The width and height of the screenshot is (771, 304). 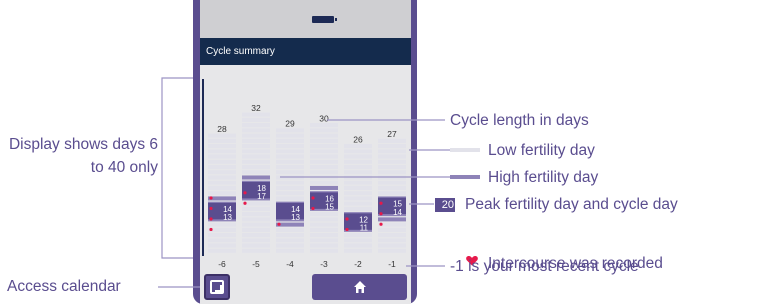 What do you see at coordinates (519, 120) in the screenshot?
I see `cycle-length-note: Cycle length in days` at bounding box center [519, 120].